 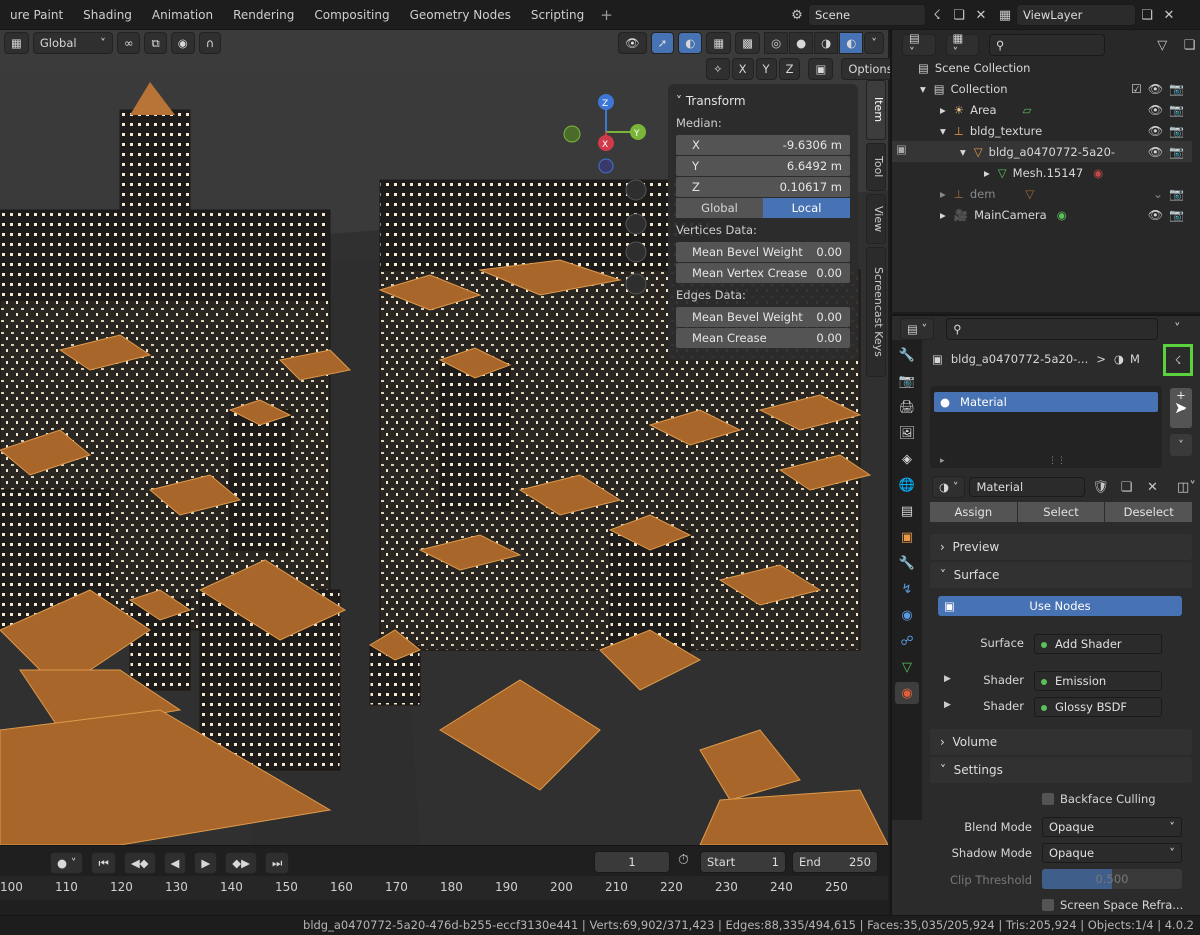 I want to click on jump-start-icon: ⏮, so click(x=103, y=863).